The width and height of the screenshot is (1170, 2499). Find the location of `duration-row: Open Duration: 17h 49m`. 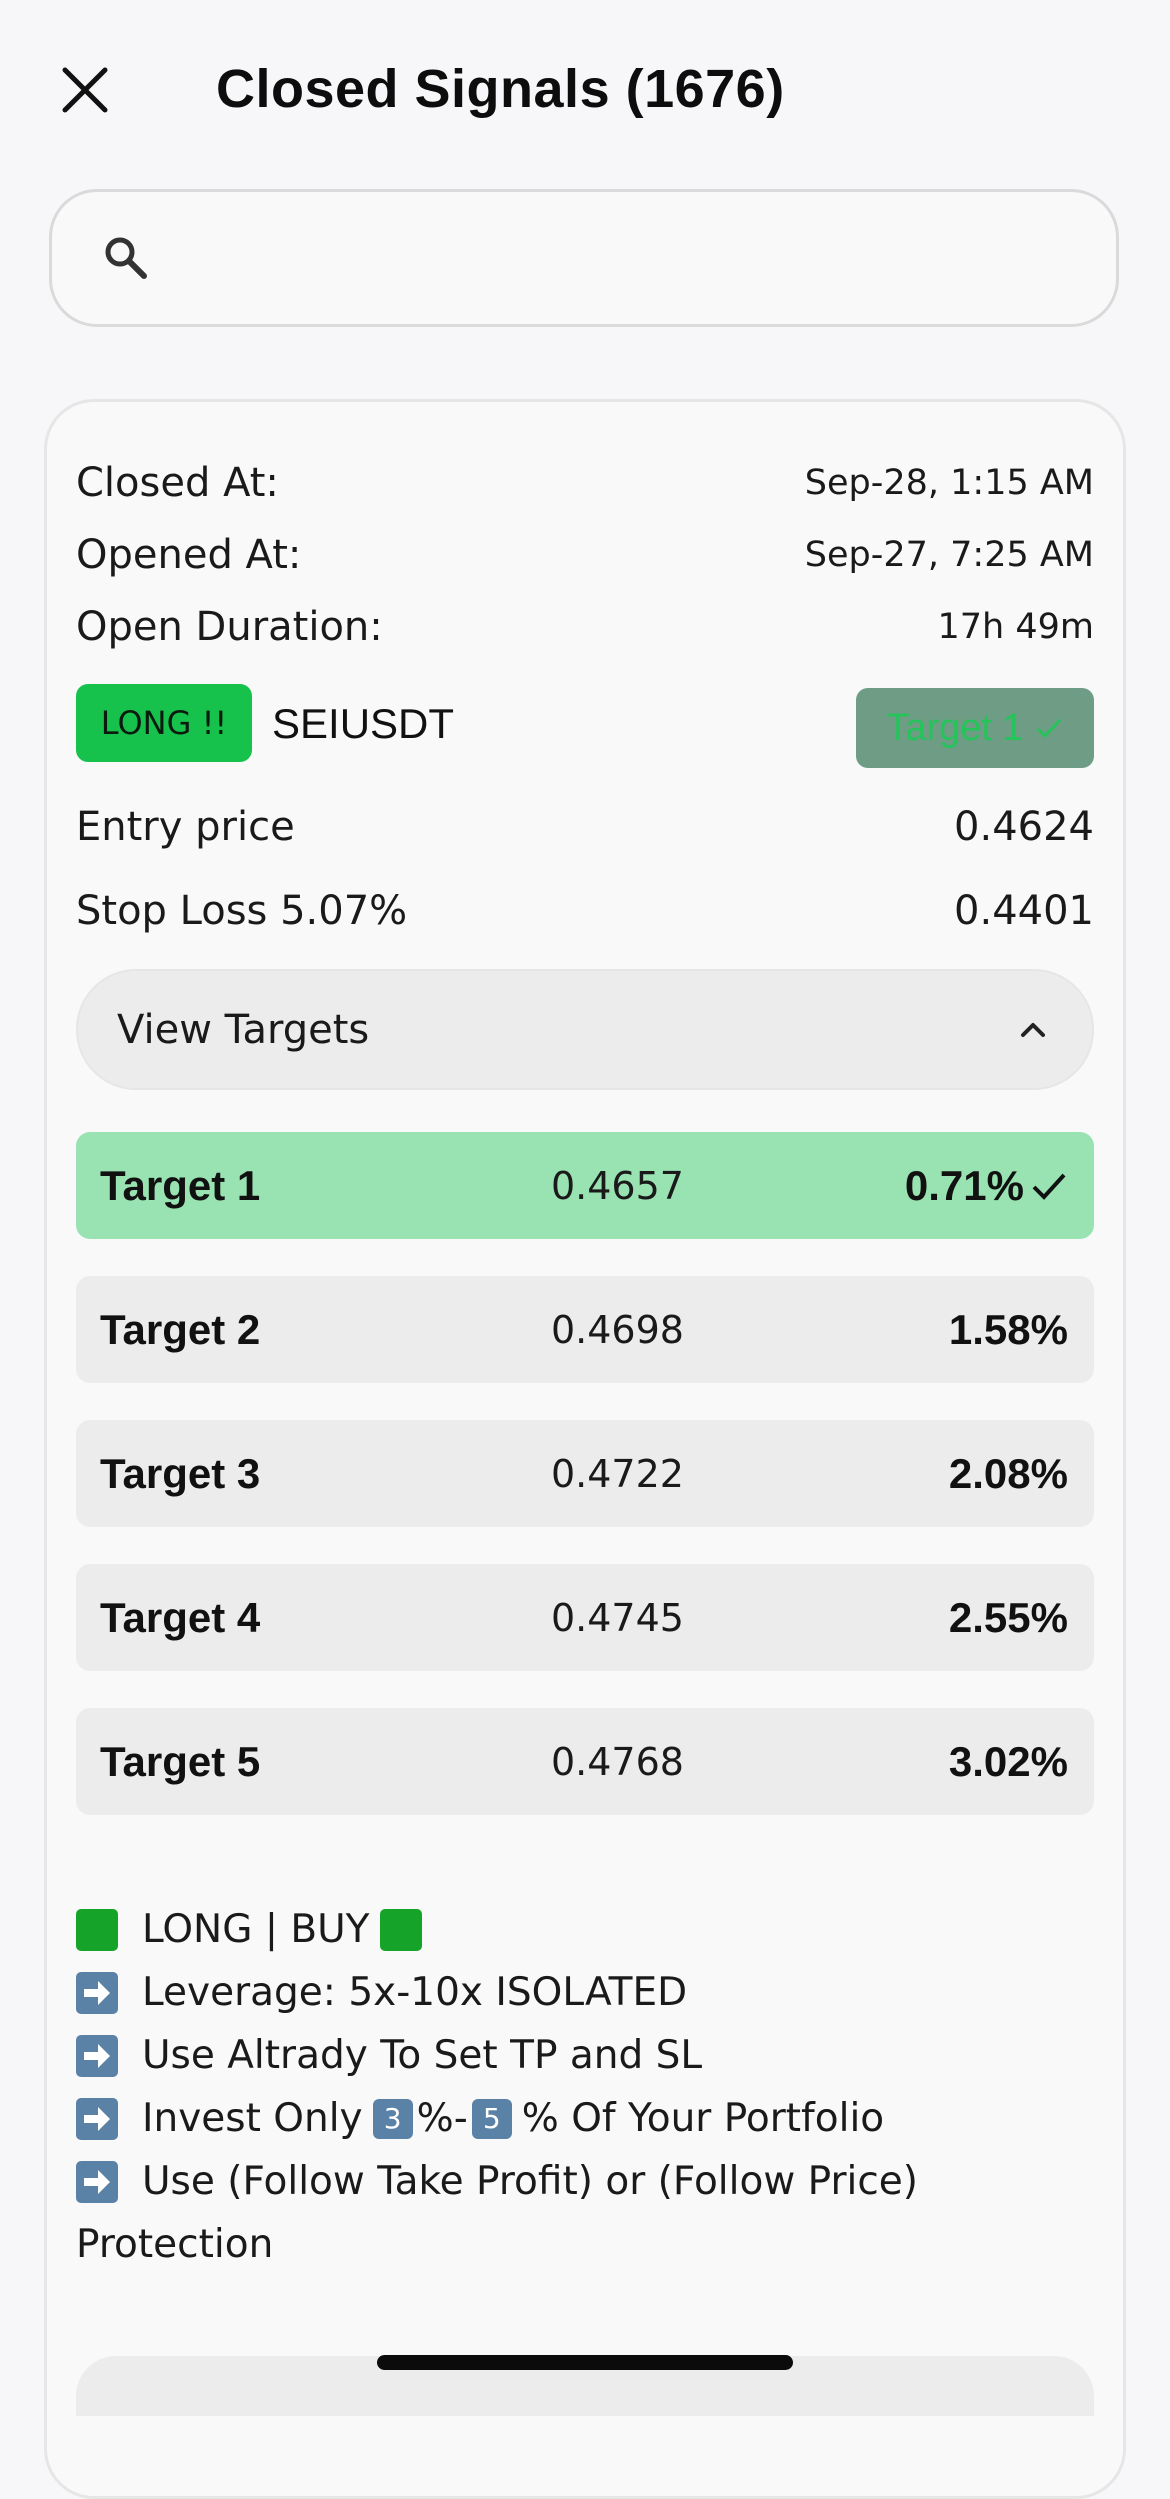

duration-row: Open Duration: 17h 49m is located at coordinates (585, 627).